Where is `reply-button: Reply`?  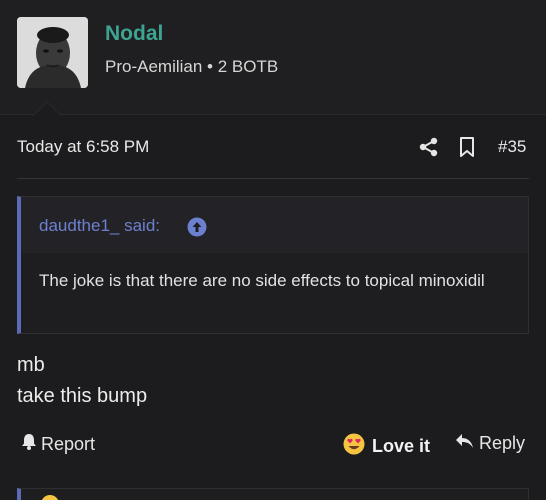 reply-button: Reply is located at coordinates (490, 443).